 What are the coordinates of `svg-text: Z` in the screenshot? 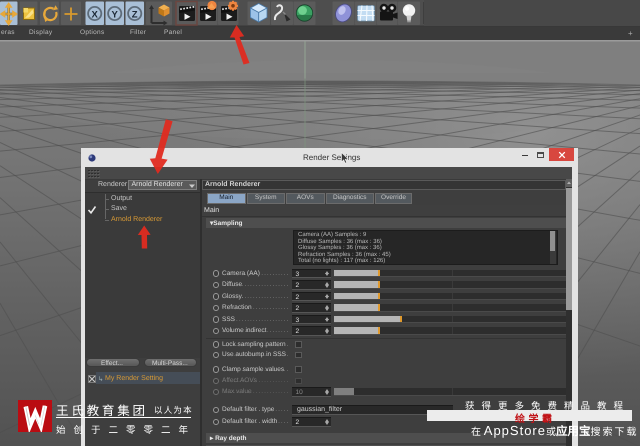 It's located at (135, 14).